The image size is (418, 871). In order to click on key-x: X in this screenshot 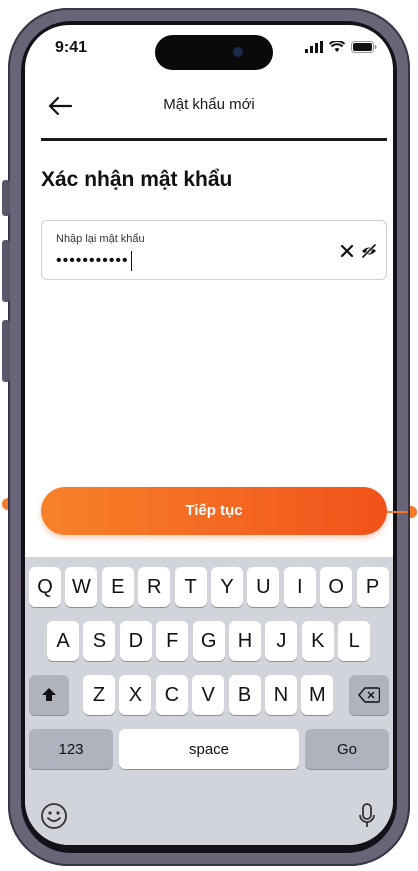, I will do `click(135, 695)`.